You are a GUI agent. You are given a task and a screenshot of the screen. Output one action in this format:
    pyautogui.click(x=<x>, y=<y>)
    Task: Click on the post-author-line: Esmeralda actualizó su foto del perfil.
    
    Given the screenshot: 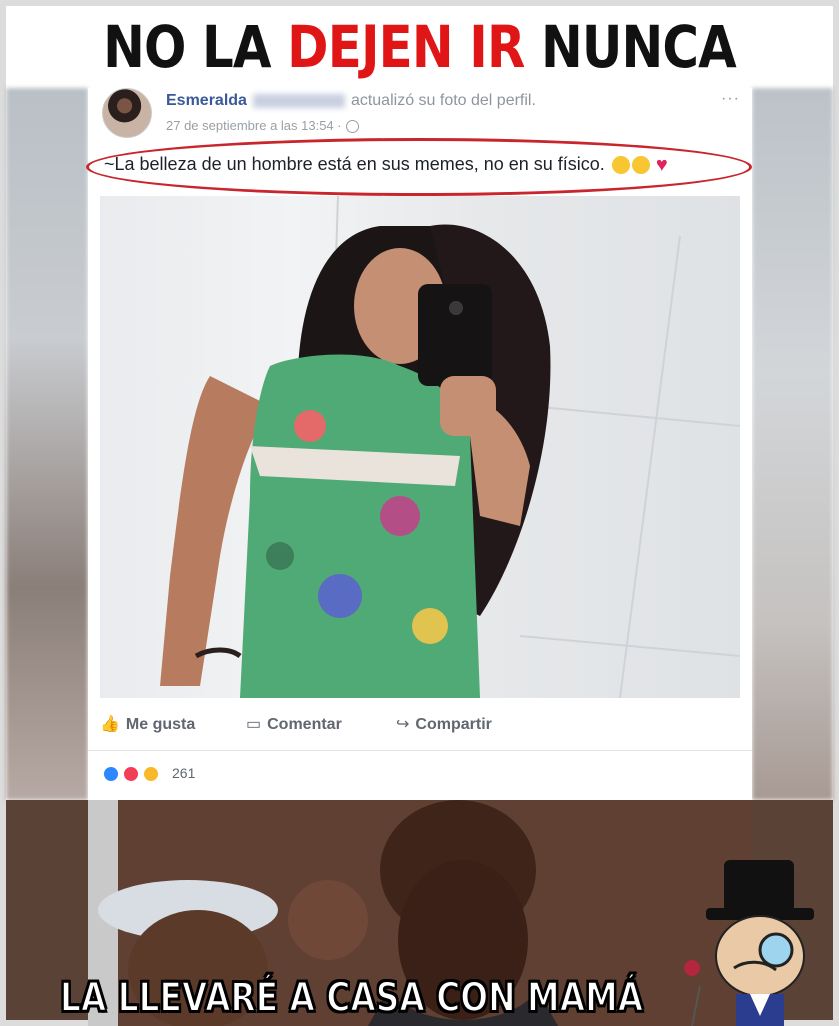 What is the action you would take?
    pyautogui.click(x=351, y=101)
    